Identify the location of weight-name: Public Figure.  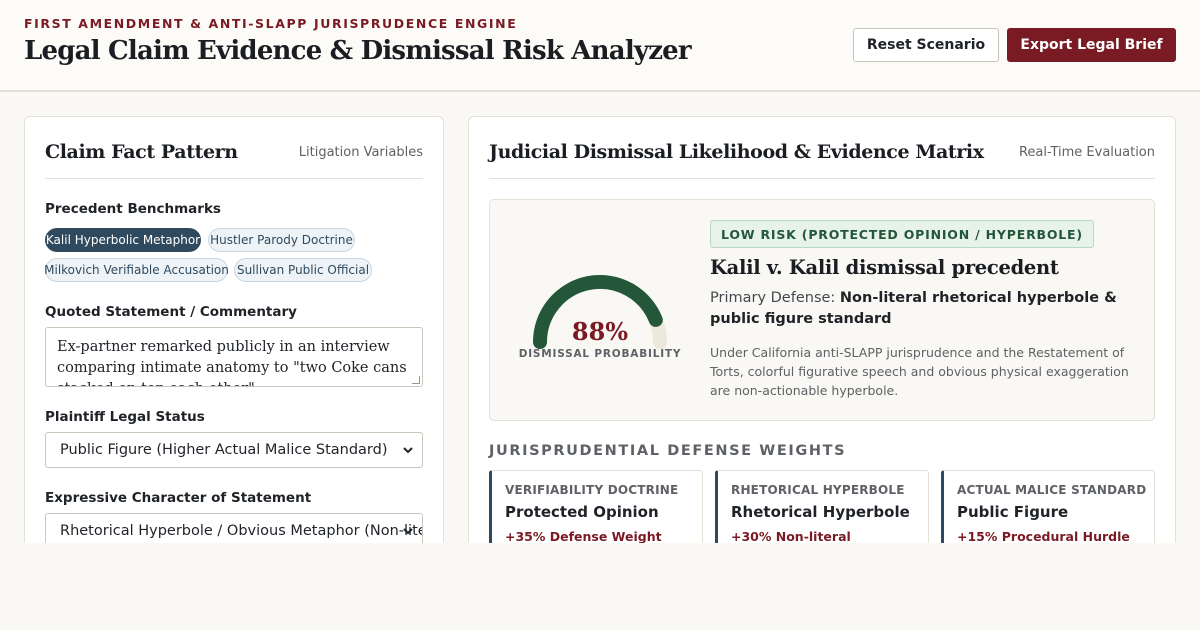
(1013, 512).